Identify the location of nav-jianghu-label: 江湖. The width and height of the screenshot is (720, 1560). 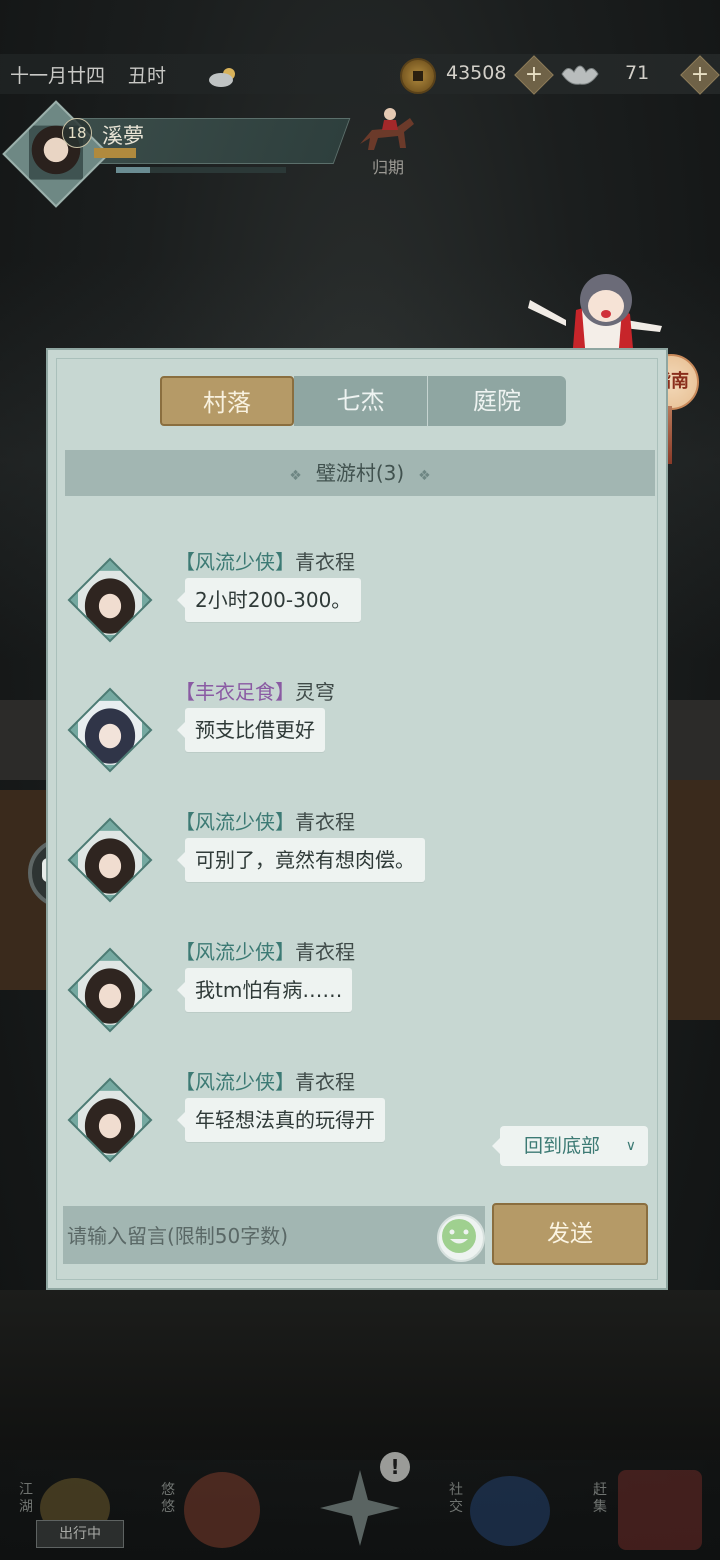
(26, 1498).